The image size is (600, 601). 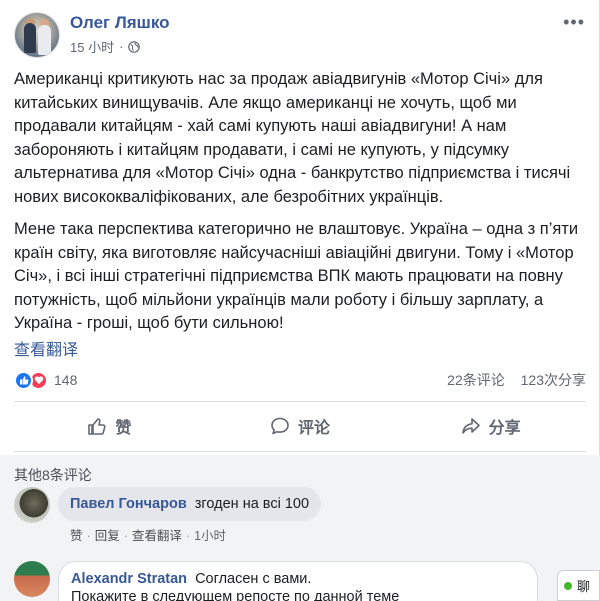 I want to click on post-meta: Олег Ляшко 15 小时 ·, so click(x=120, y=34).